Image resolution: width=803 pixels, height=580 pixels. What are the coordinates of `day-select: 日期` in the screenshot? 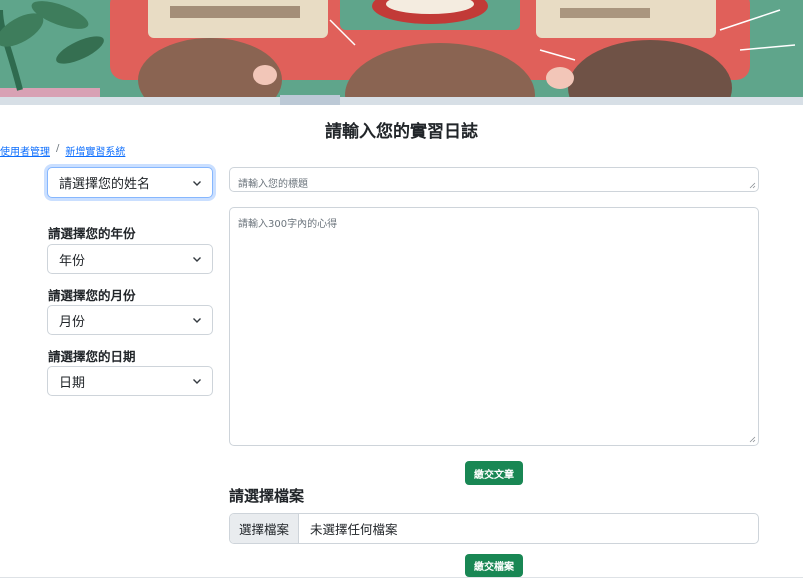 It's located at (130, 381).